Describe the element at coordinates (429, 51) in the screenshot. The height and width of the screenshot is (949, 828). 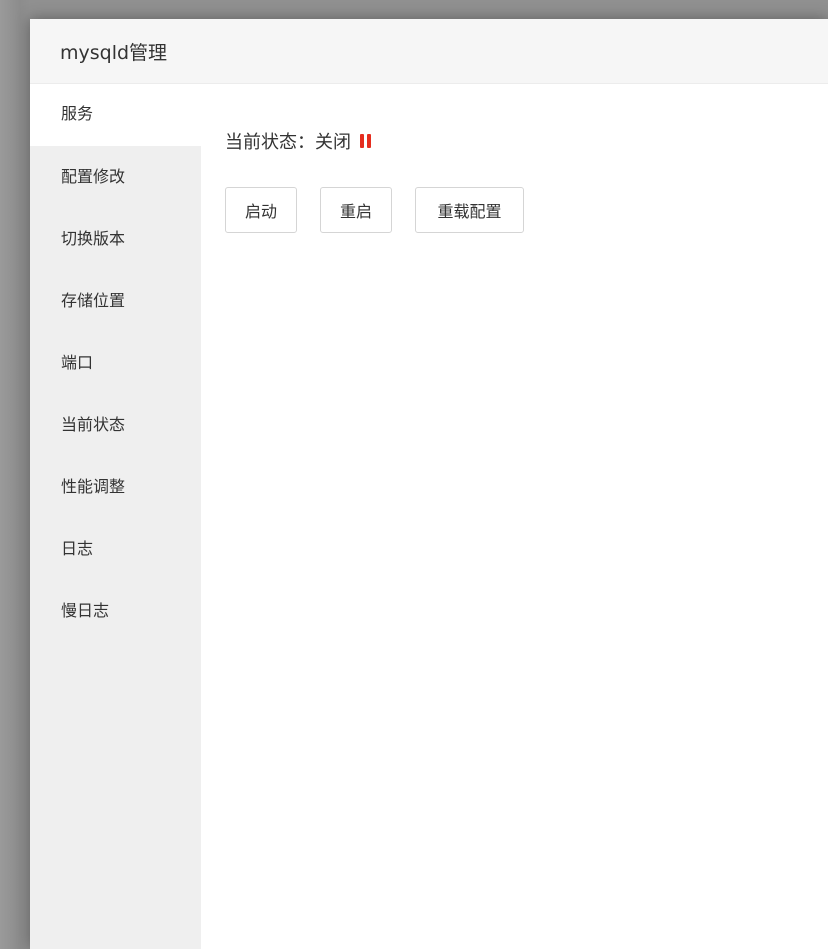
I see `dialog-header: mysqld管理` at that location.